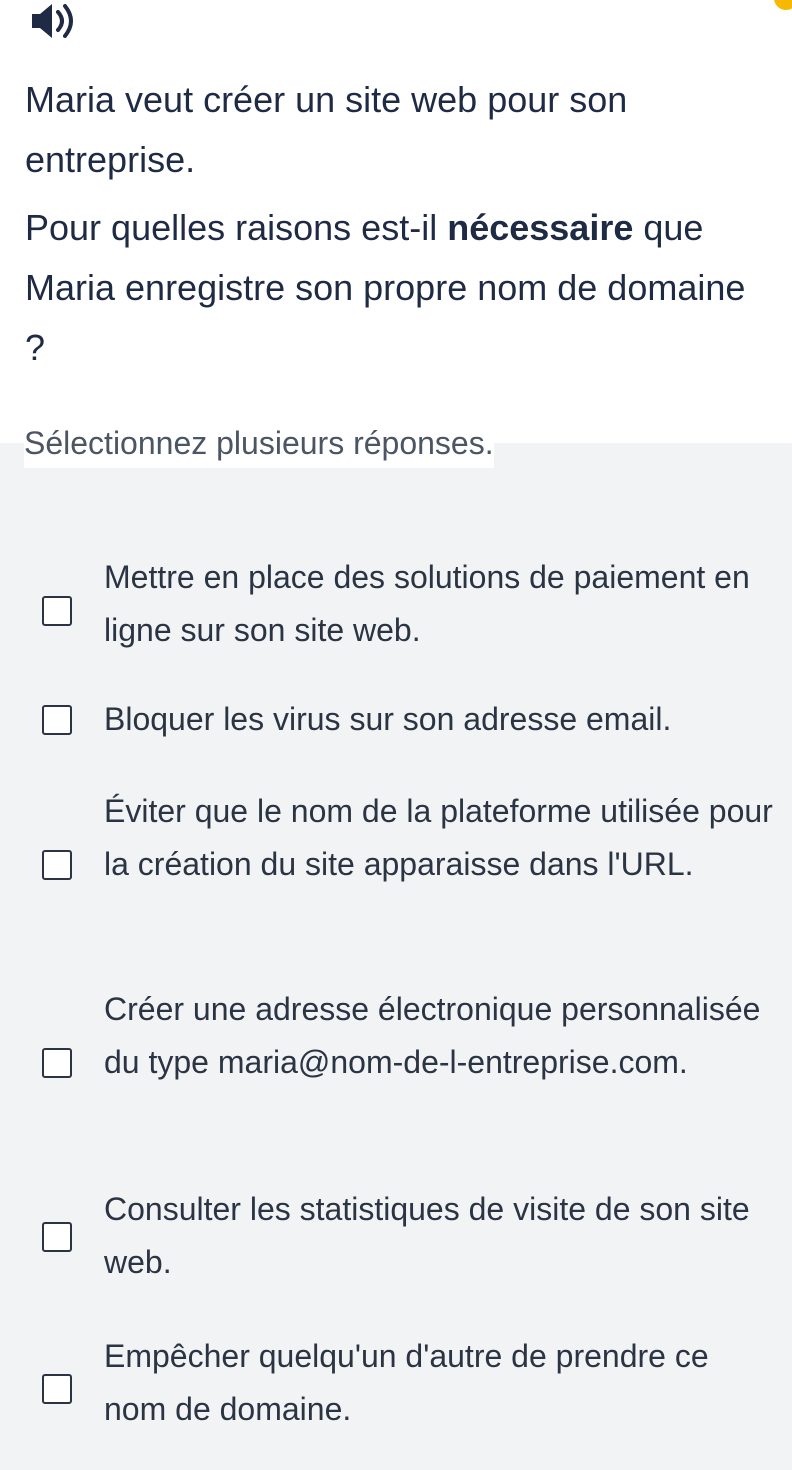  What do you see at coordinates (388, 719) in the screenshot?
I see `option-label: Bloquer les virus sur son adresse email.` at bounding box center [388, 719].